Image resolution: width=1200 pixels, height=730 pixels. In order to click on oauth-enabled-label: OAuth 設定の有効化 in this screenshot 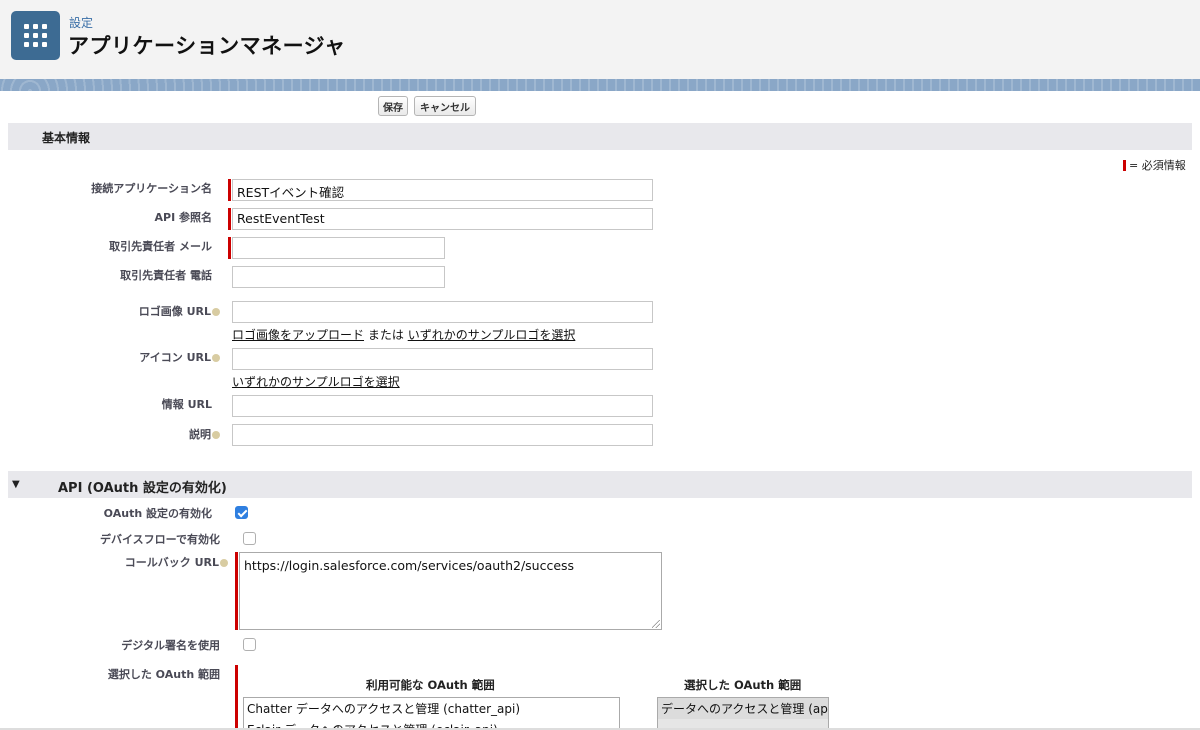, I will do `click(157, 513)`.